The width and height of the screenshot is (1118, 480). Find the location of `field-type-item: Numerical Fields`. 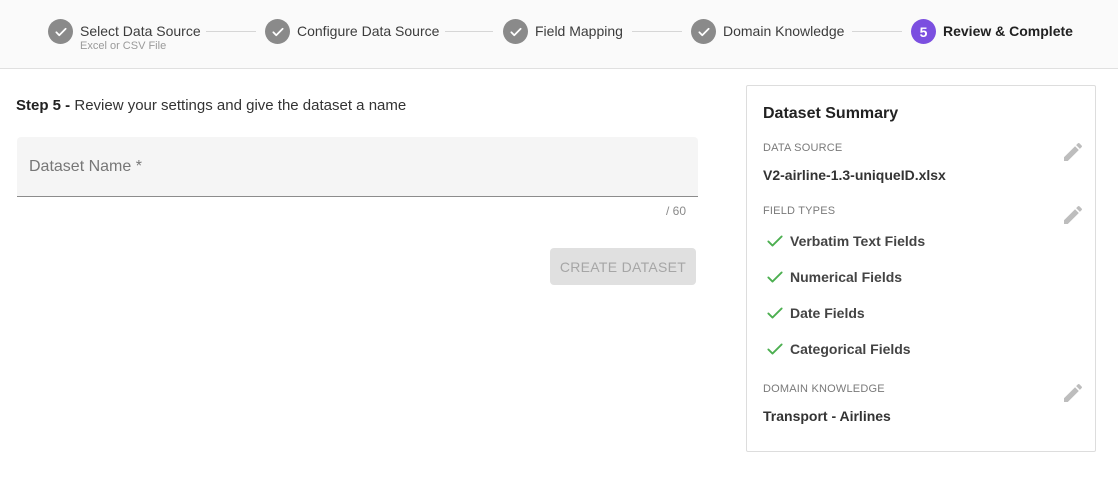

field-type-item: Numerical Fields is located at coordinates (833, 277).